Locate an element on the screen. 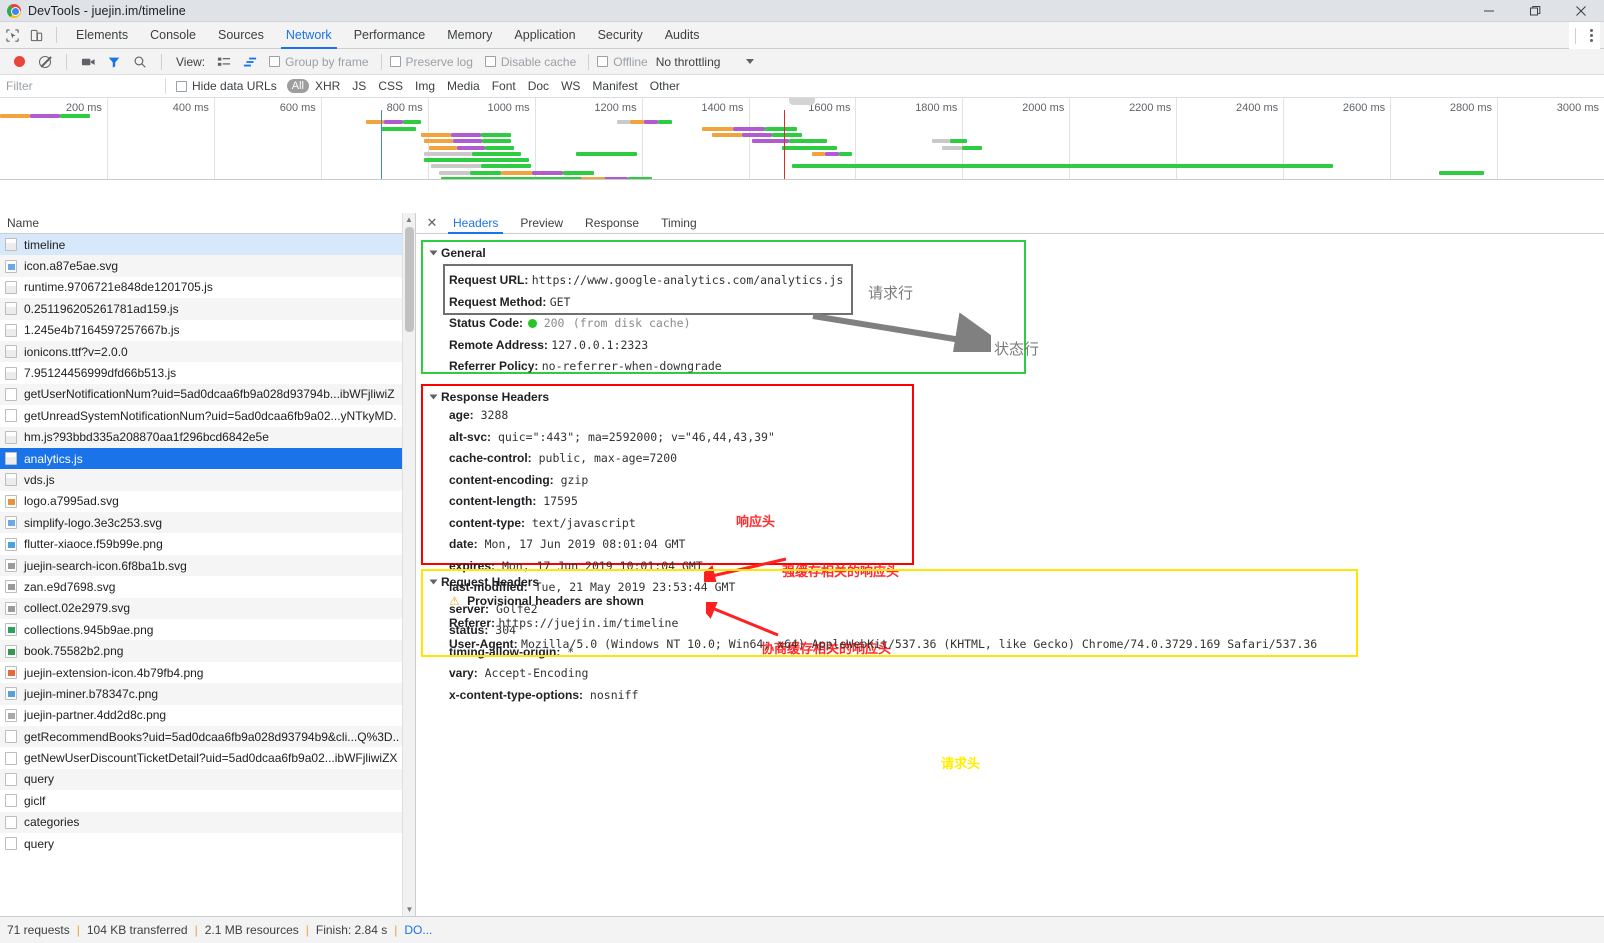 This screenshot has width=1604, height=943. request-row: 1.245e4b7164597257667b.js is located at coordinates (207, 330).